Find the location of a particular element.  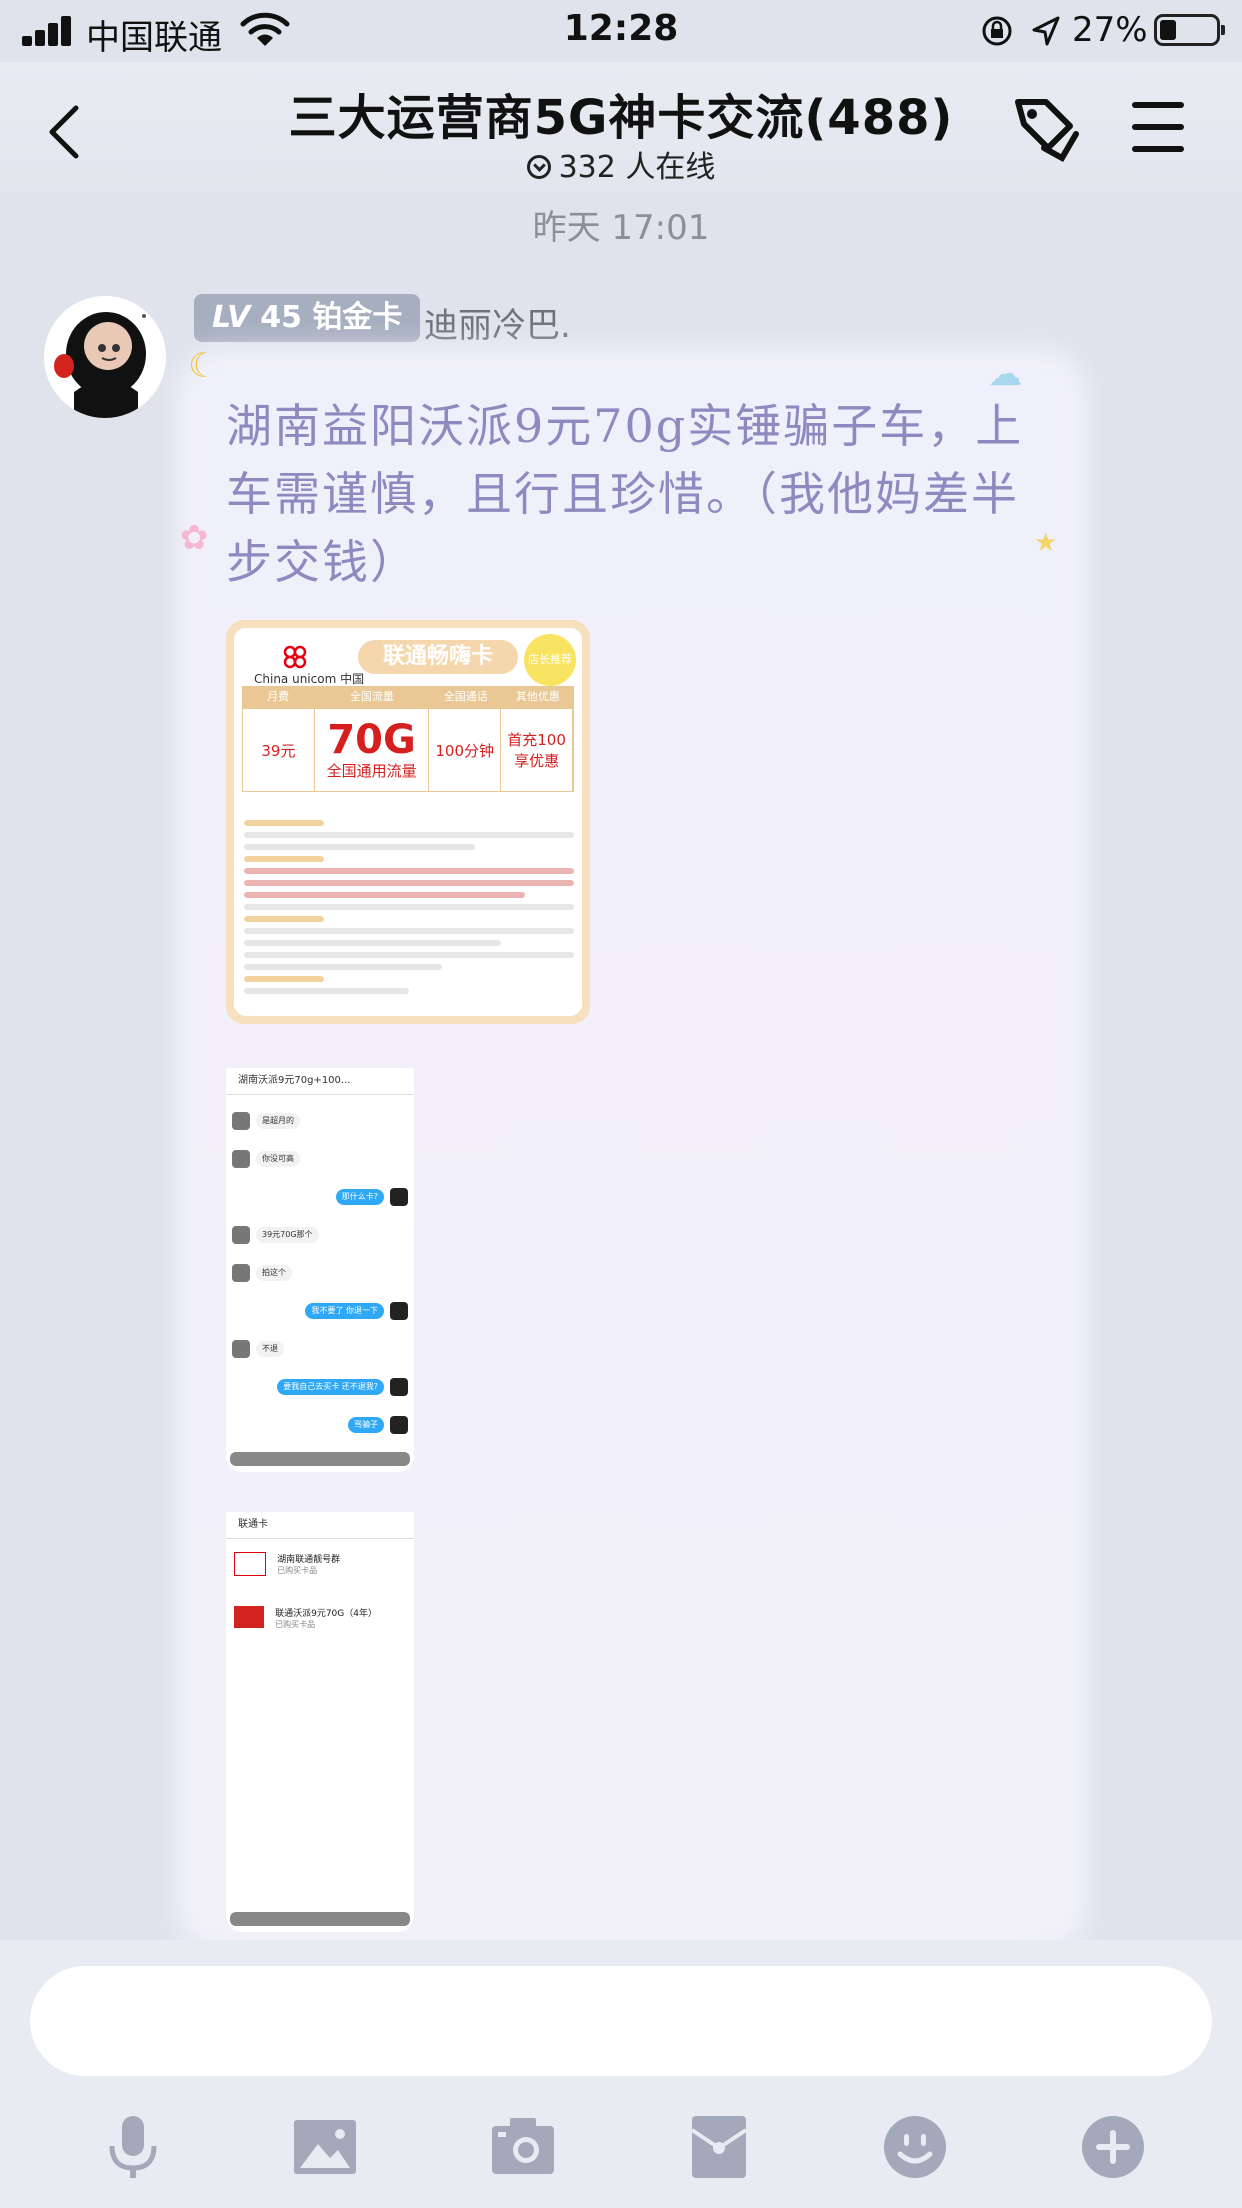

plan-column-header: 全国通话 is located at coordinates (465, 696).